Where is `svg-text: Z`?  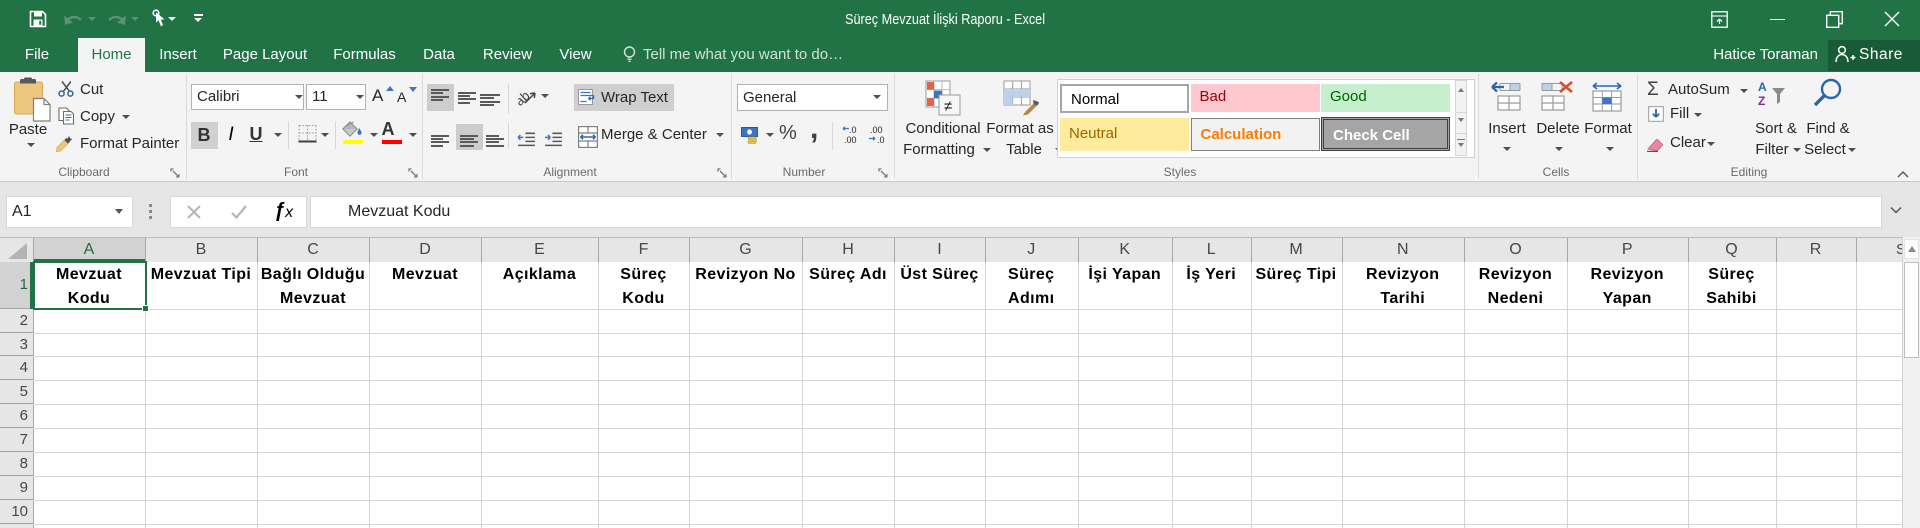
svg-text: Z is located at coordinates (1761, 100).